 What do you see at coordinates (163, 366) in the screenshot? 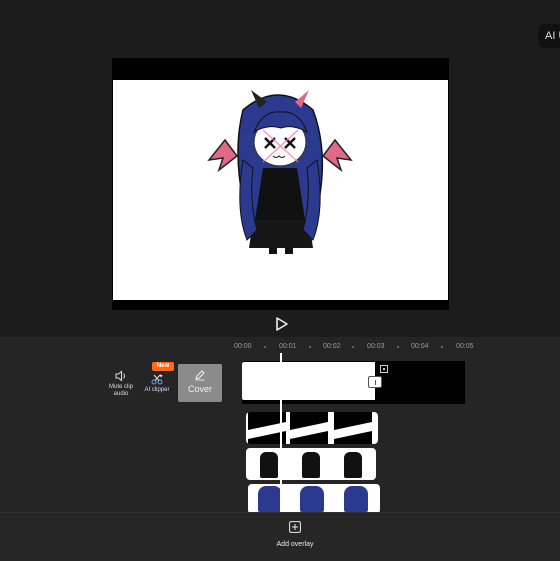
I see `new-badge: New` at bounding box center [163, 366].